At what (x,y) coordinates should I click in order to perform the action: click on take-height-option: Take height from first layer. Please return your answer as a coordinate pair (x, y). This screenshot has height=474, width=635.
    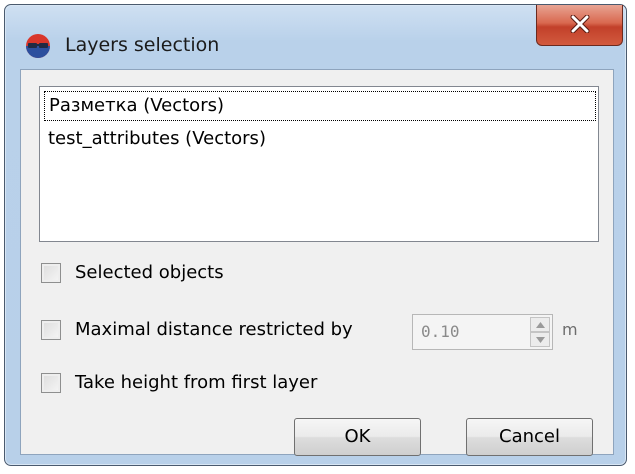
    Looking at the image, I should click on (206, 384).